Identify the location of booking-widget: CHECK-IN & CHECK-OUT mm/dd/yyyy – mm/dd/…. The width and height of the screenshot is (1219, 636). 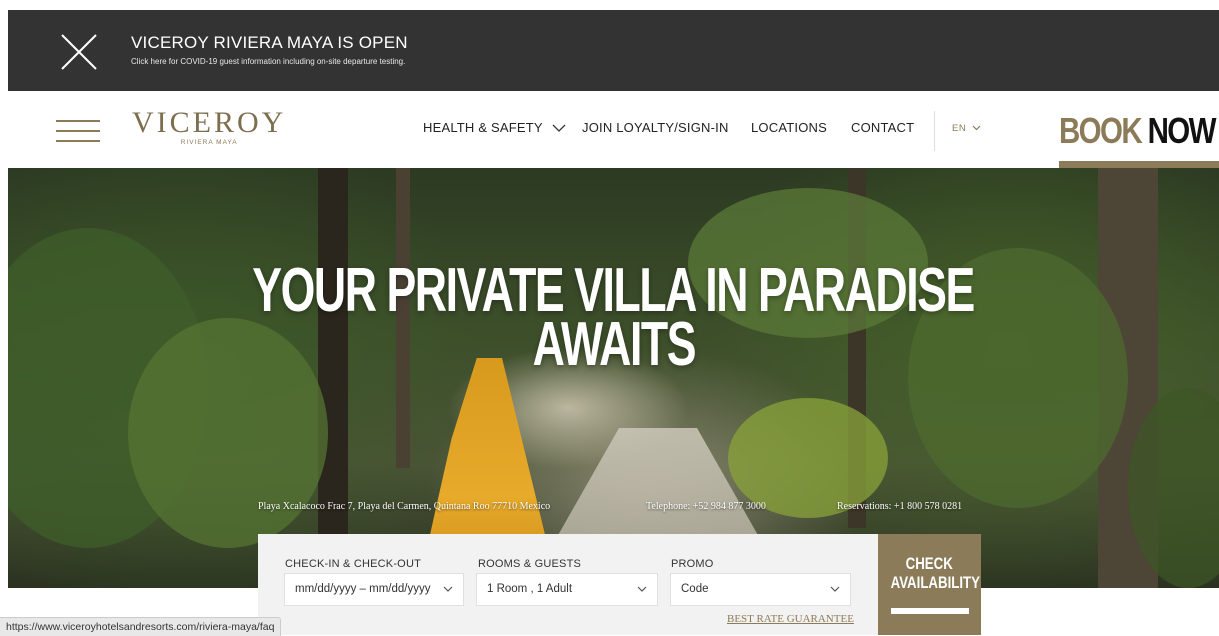
(568, 584).